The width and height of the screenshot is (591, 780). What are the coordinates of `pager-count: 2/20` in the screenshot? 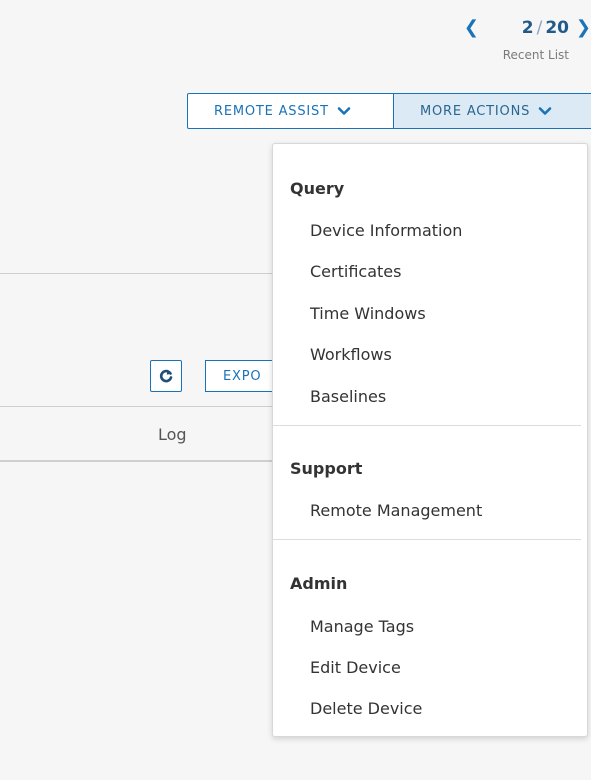 It's located at (545, 28).